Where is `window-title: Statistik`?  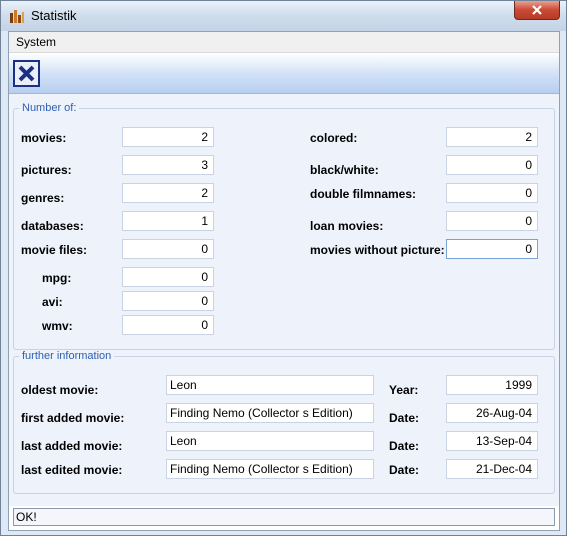 window-title: Statistik is located at coordinates (54, 15).